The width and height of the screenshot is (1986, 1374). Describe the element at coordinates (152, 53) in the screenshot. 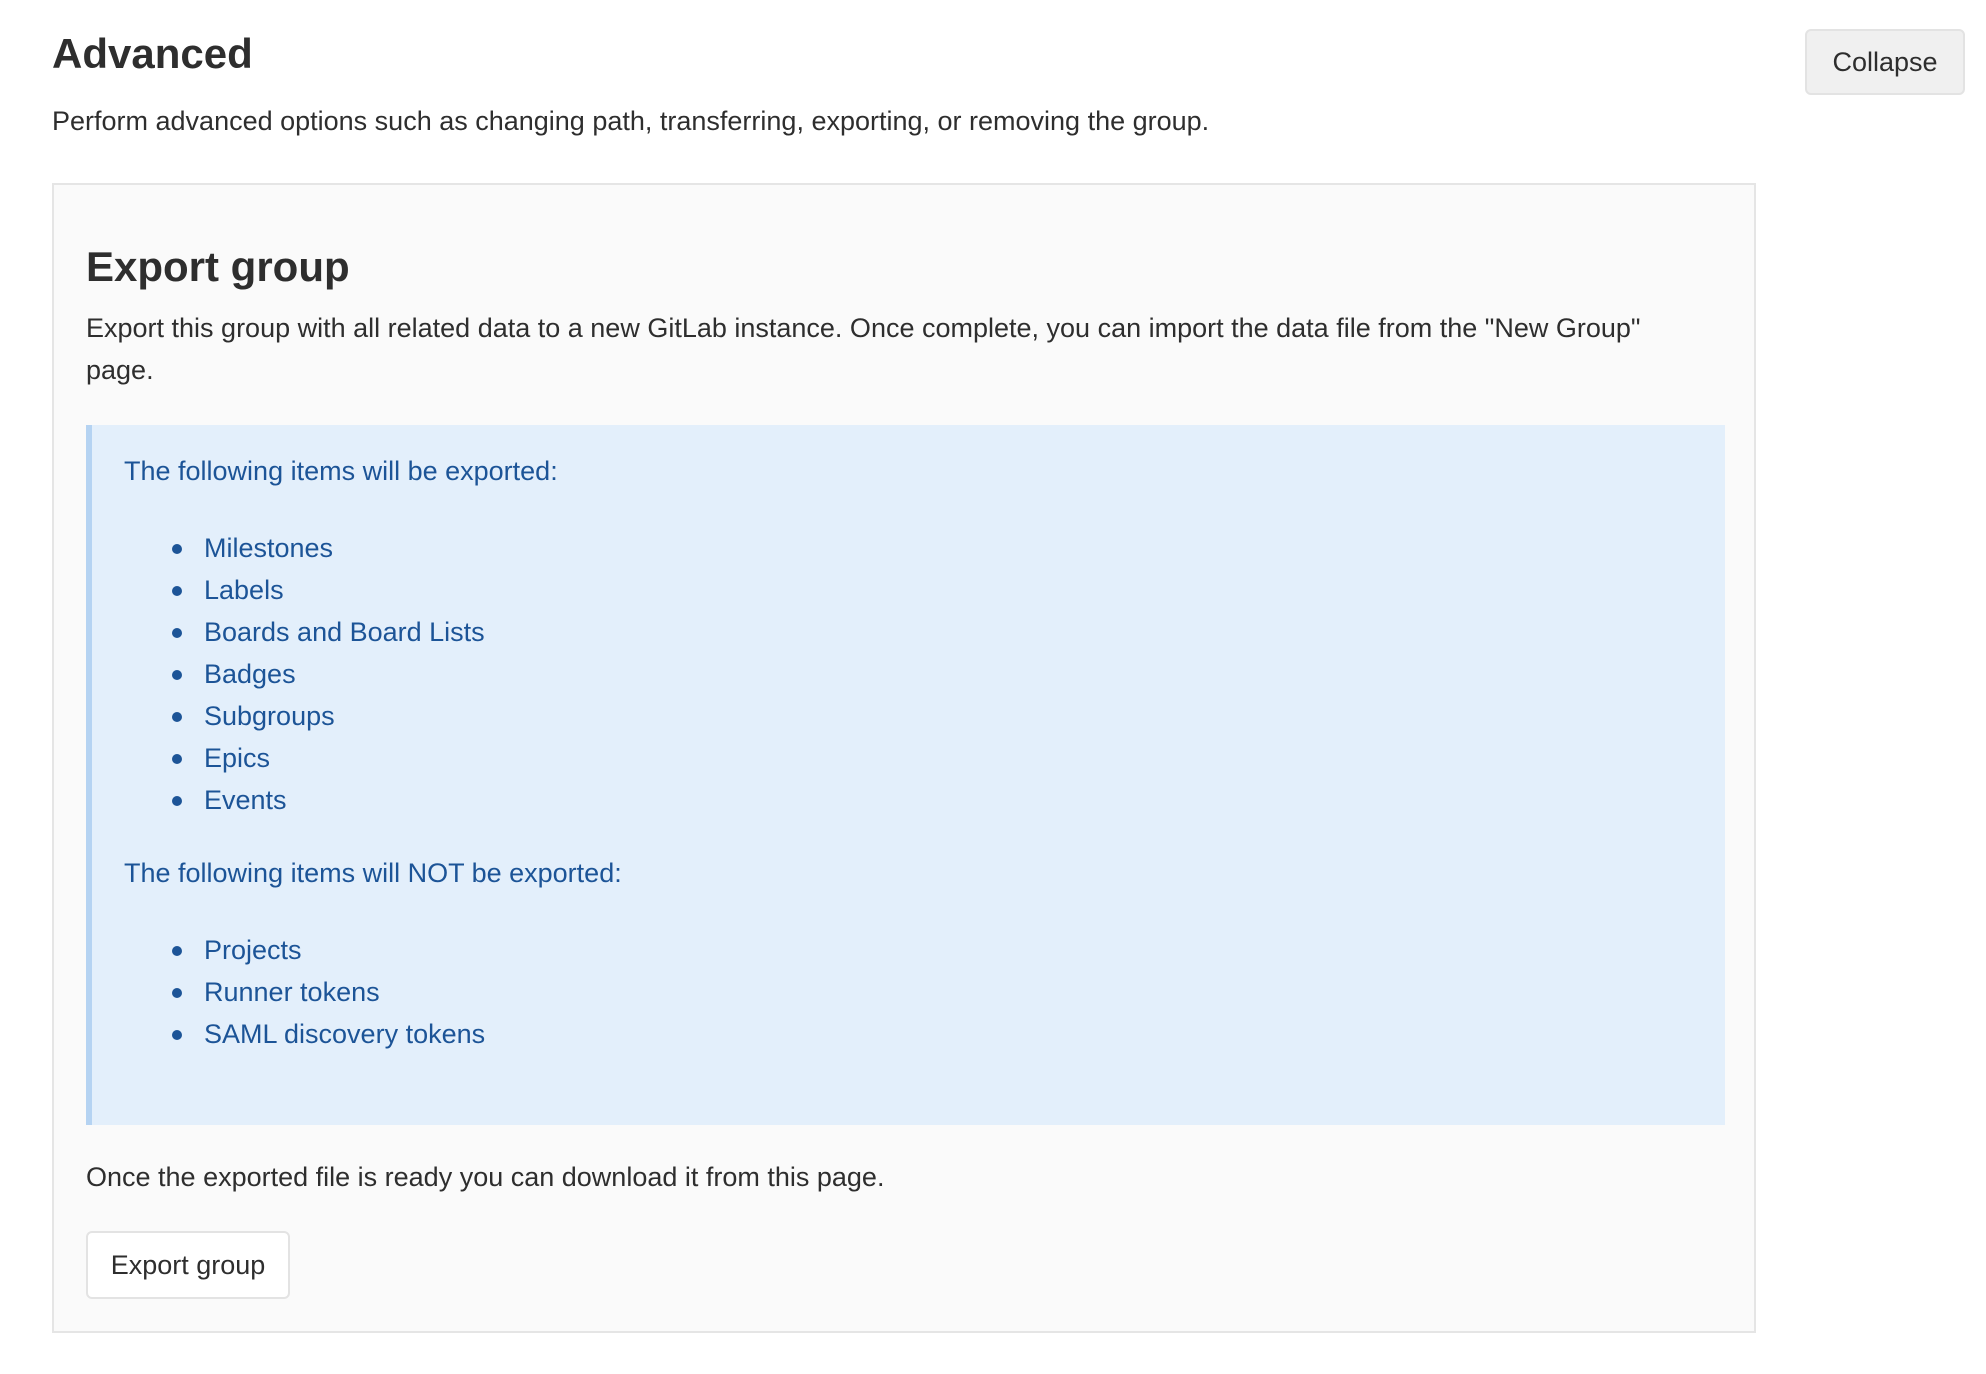

I see `section-title: Advanced` at that location.